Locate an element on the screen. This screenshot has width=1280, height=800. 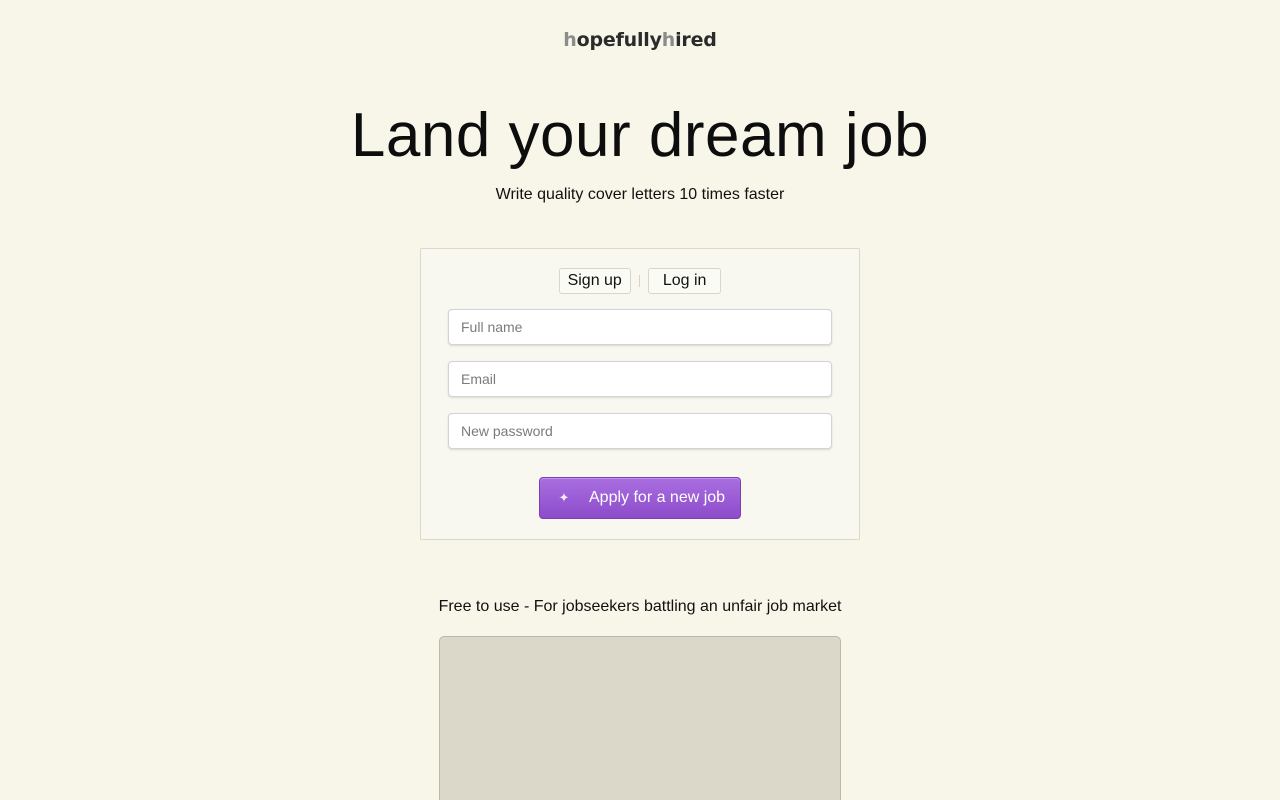
hero-title: Land your dream job is located at coordinates (640, 135).